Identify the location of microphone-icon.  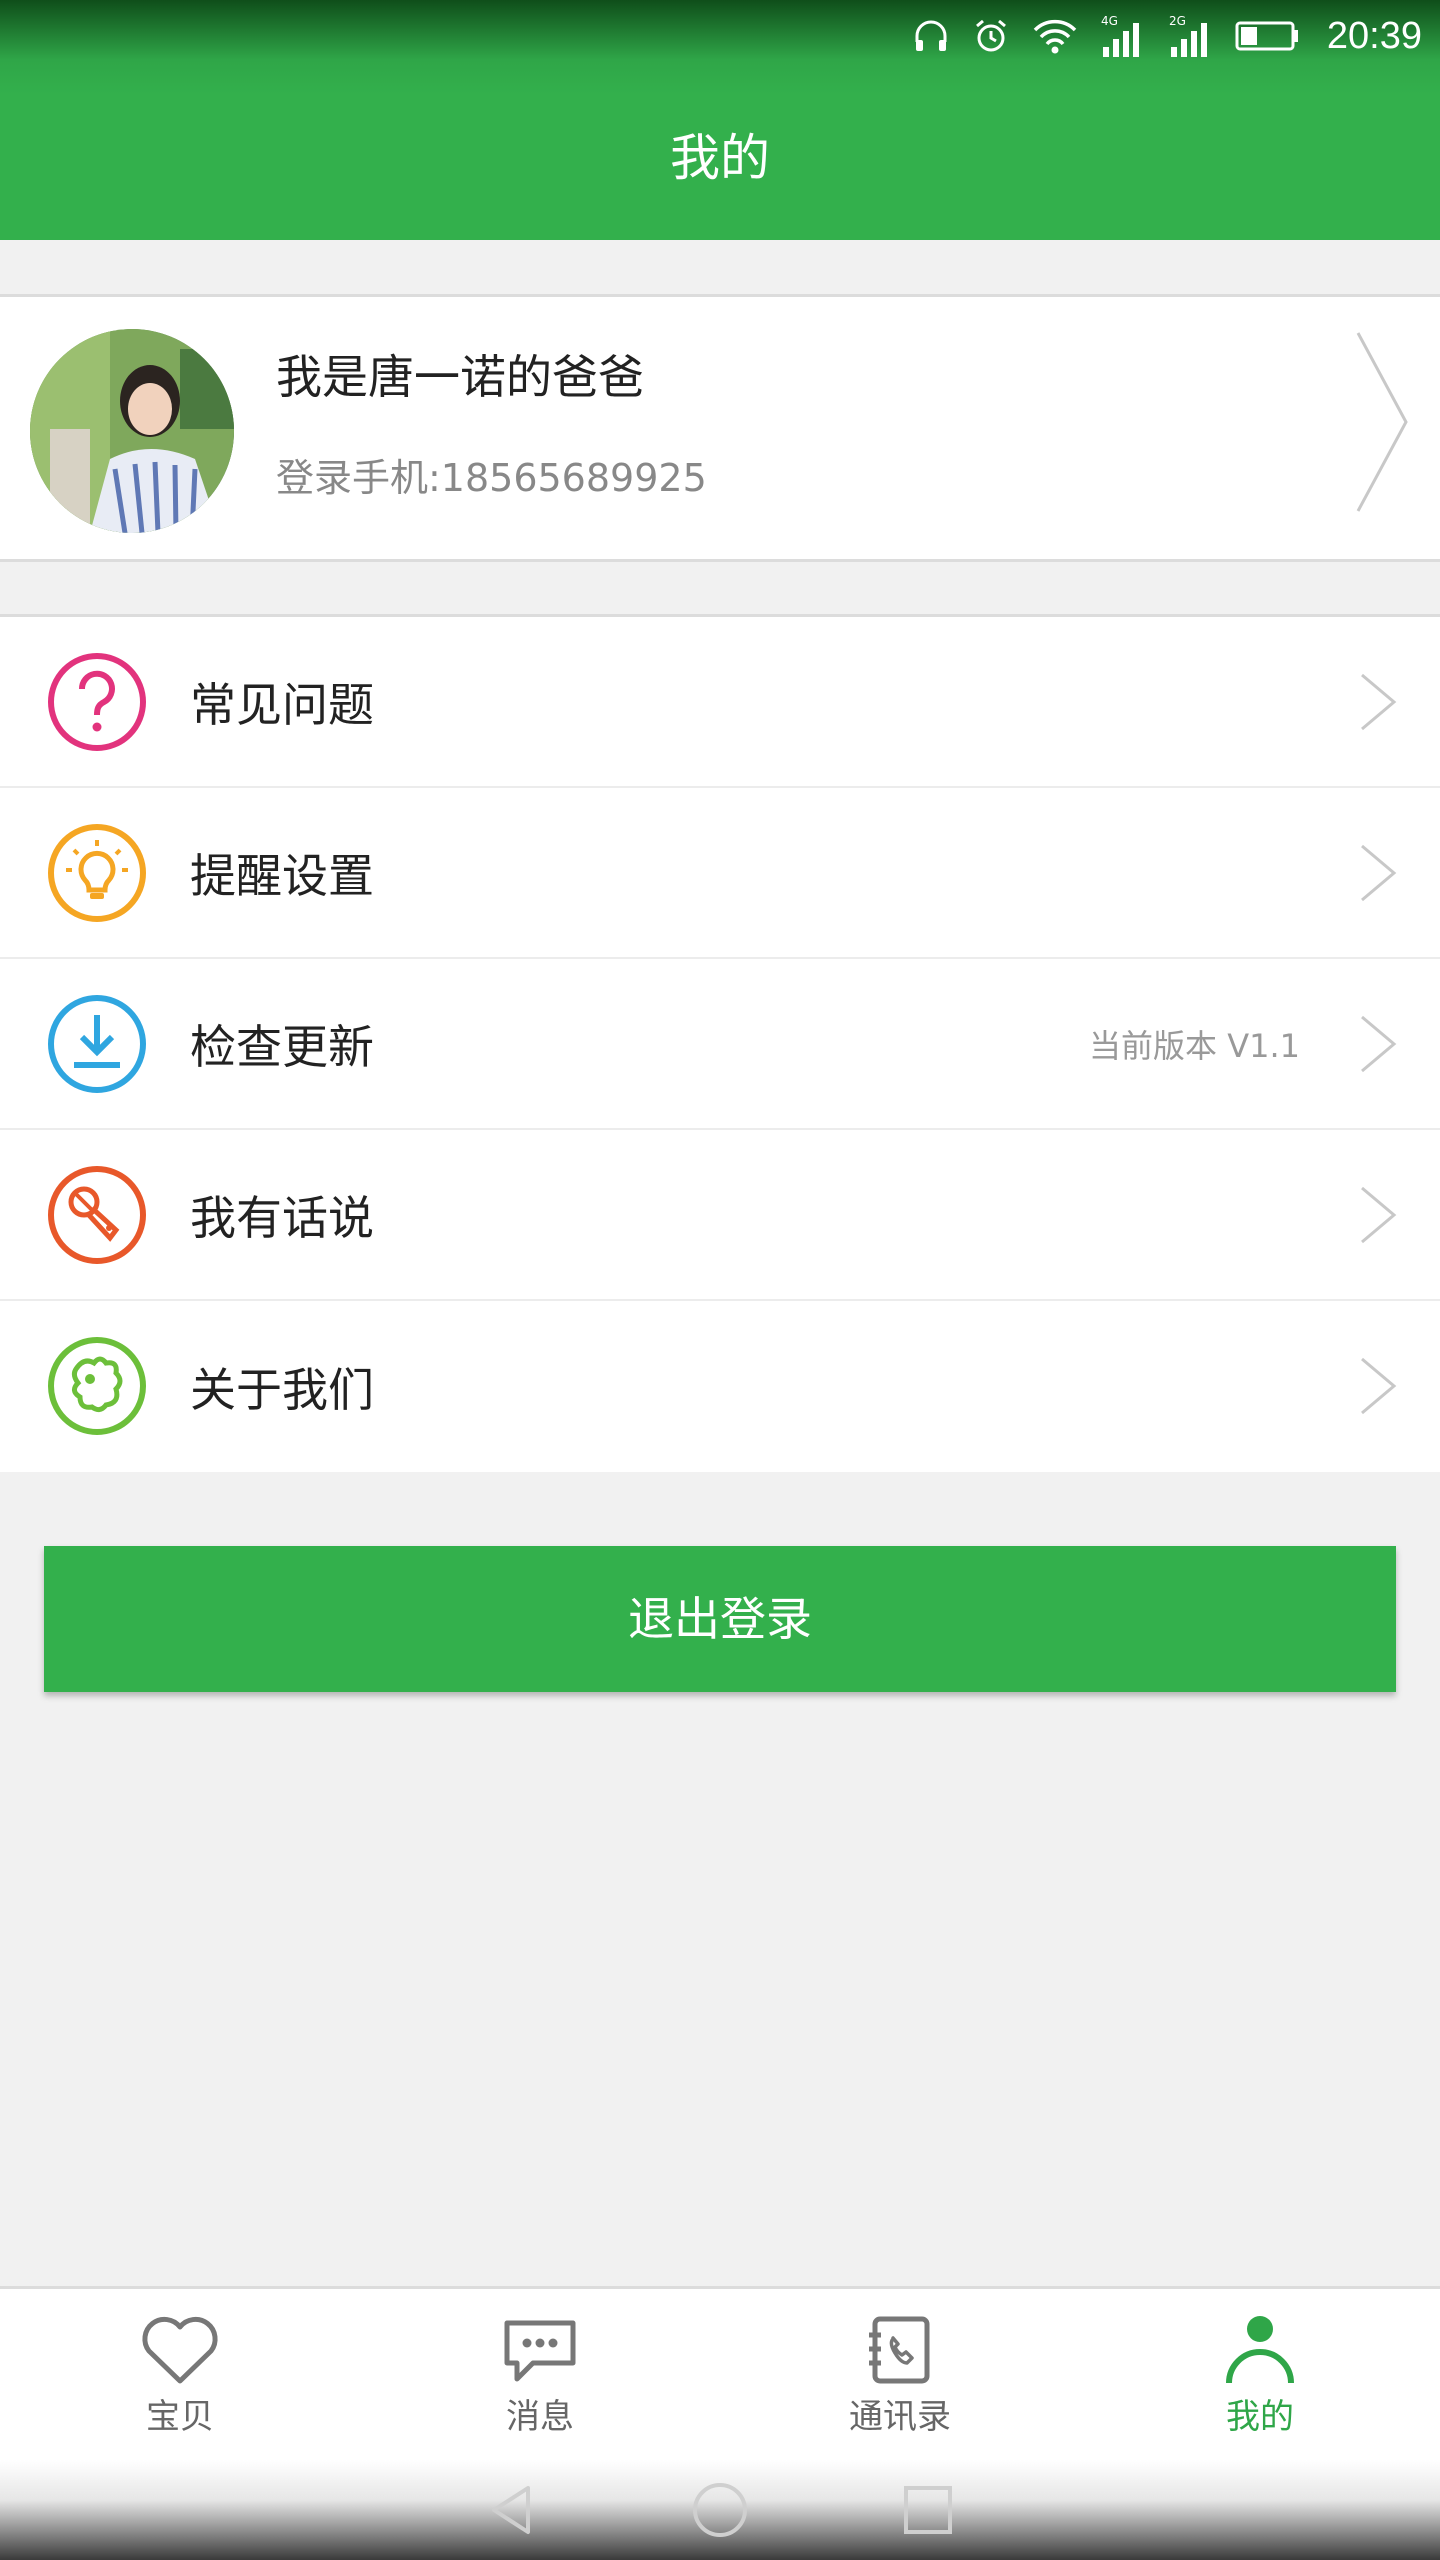
(97, 1215).